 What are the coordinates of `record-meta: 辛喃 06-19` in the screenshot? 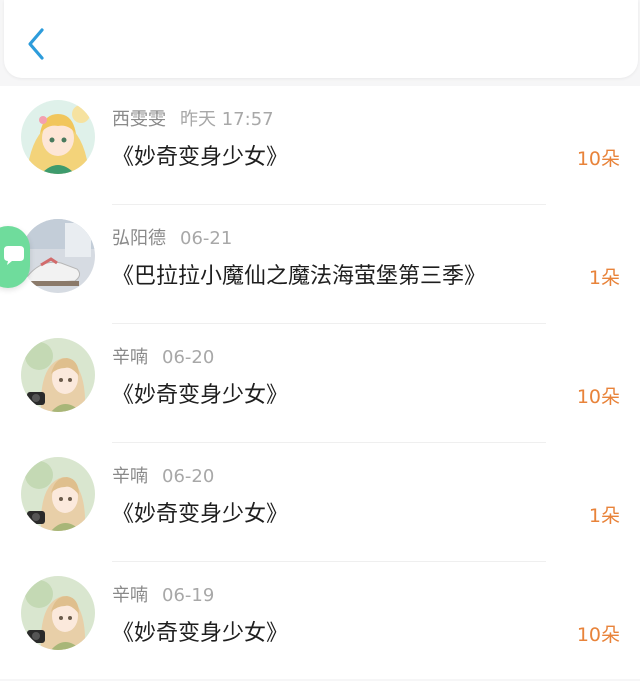 It's located at (163, 596).